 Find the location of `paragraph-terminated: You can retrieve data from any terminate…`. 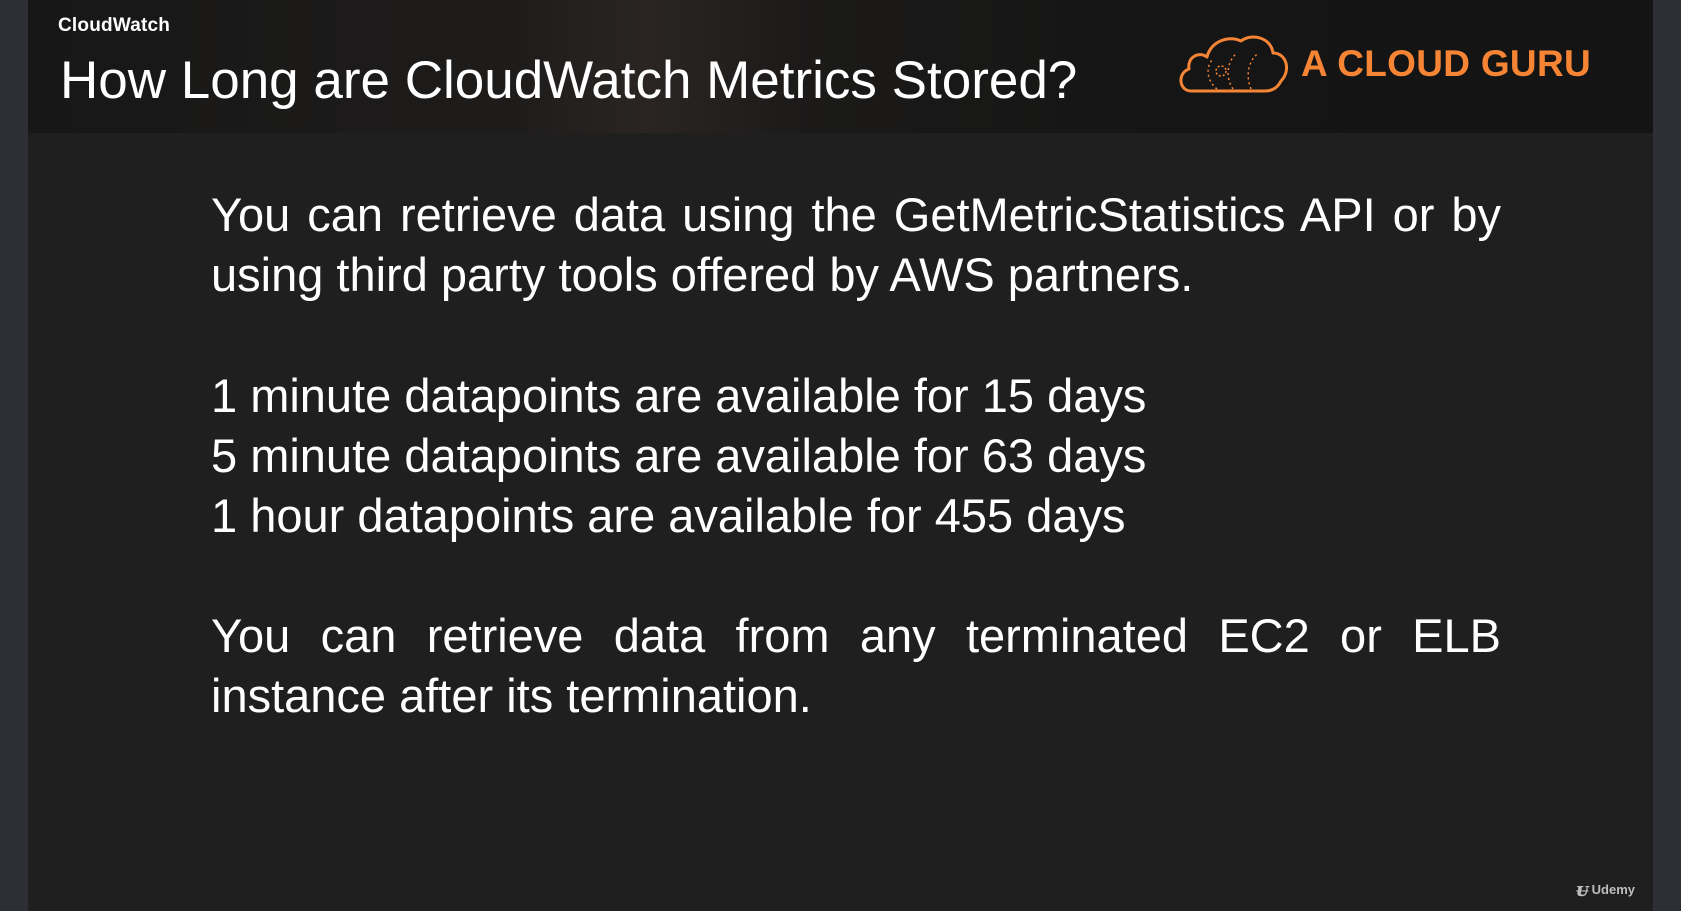

paragraph-terminated: You can retrieve data from any terminate… is located at coordinates (856, 666).